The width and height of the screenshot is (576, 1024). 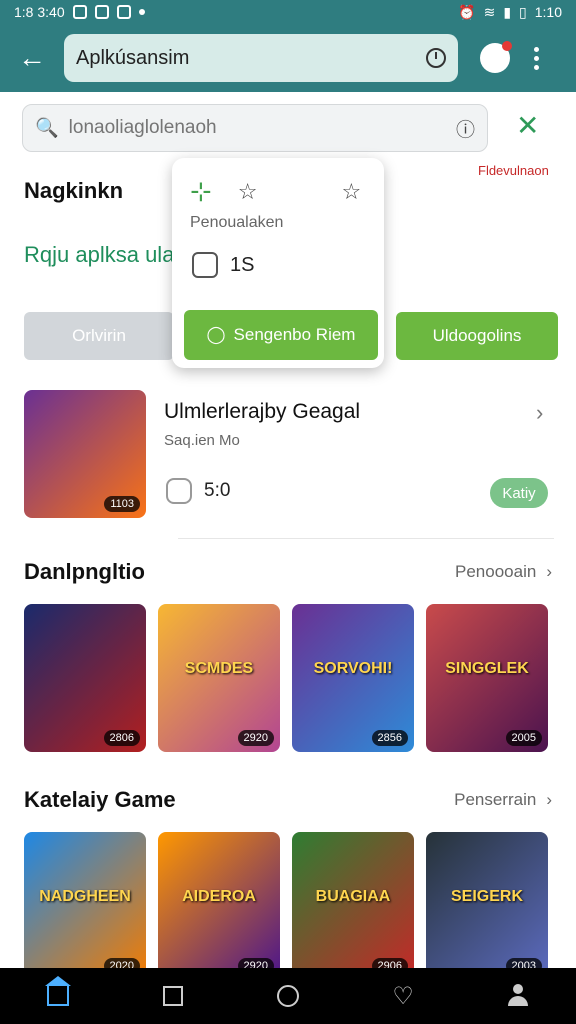 I want to click on game-caption: BUAGIAA, so click(x=353, y=896).